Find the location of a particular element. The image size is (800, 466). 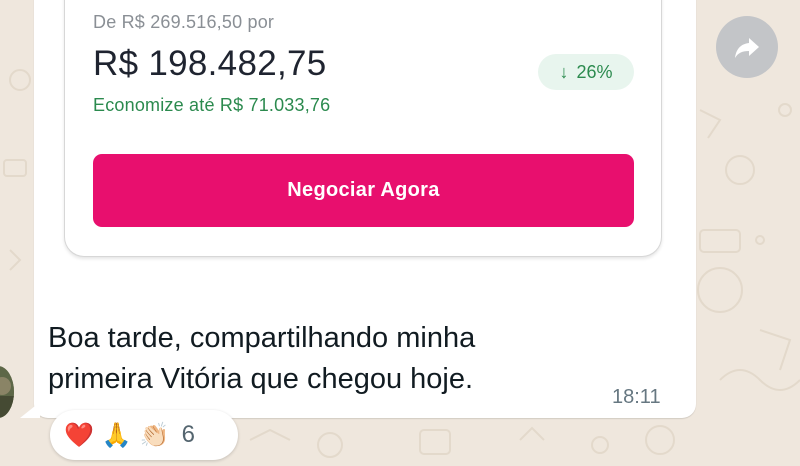

message-timestamp: 18:11 is located at coordinates (636, 397).